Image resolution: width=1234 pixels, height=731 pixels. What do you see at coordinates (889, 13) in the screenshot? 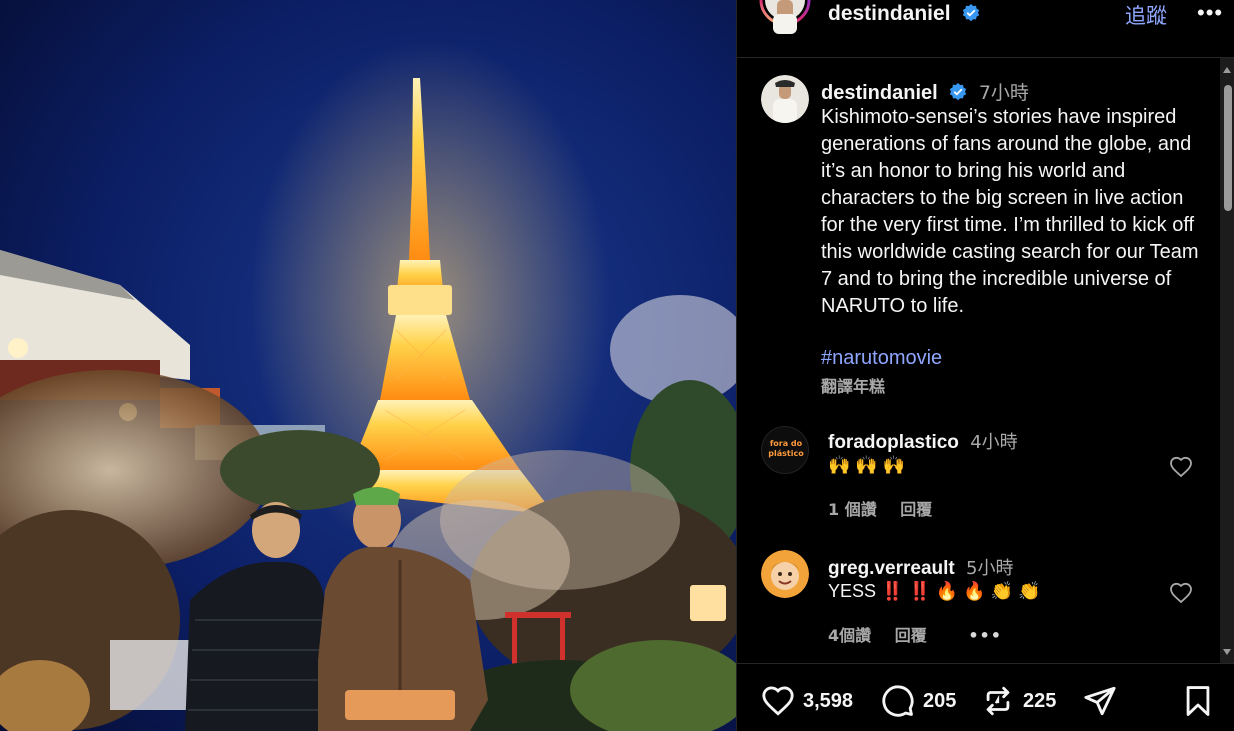
I see `header-username-text: destindaniel` at bounding box center [889, 13].